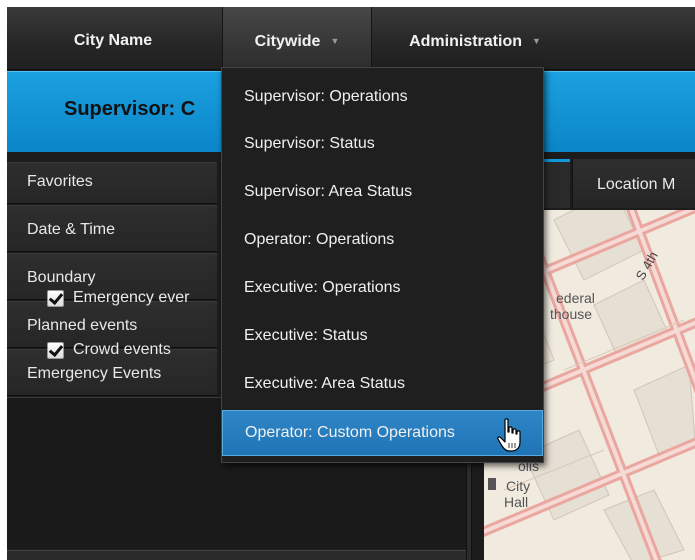  I want to click on map-label: thouse, so click(571, 314).